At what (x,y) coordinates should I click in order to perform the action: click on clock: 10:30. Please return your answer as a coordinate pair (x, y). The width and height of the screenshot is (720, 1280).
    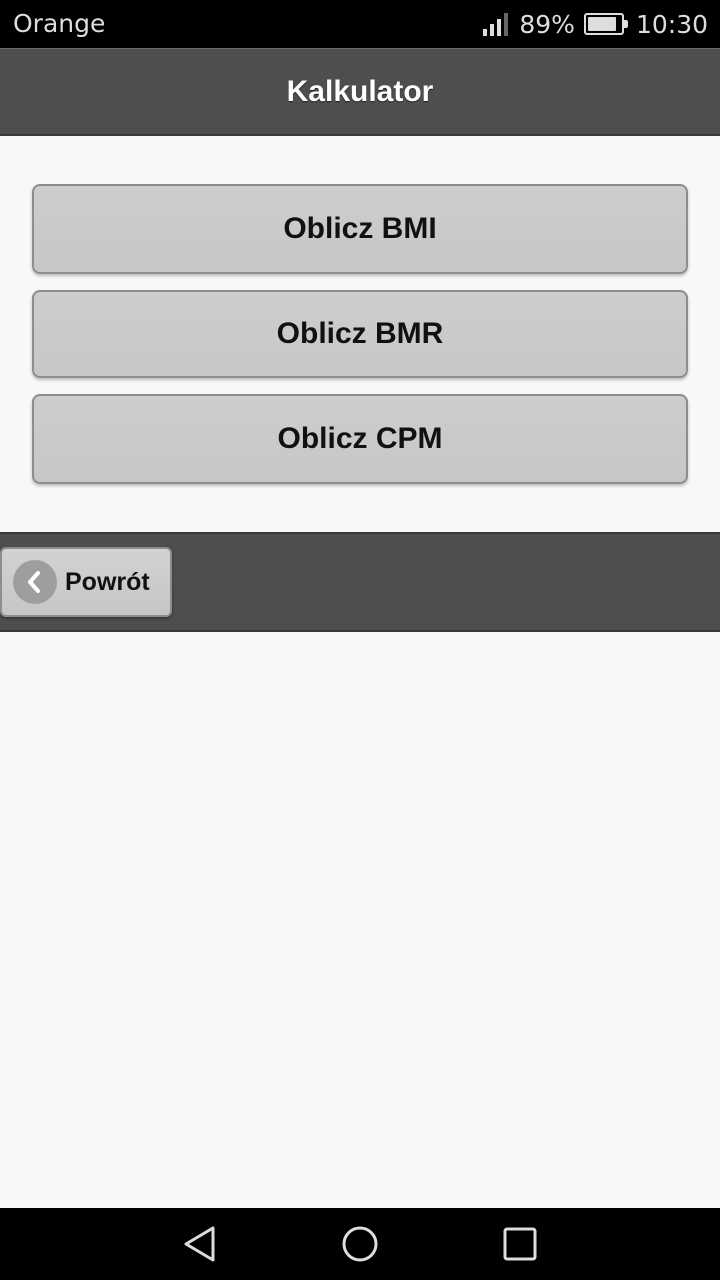
    Looking at the image, I should click on (671, 24).